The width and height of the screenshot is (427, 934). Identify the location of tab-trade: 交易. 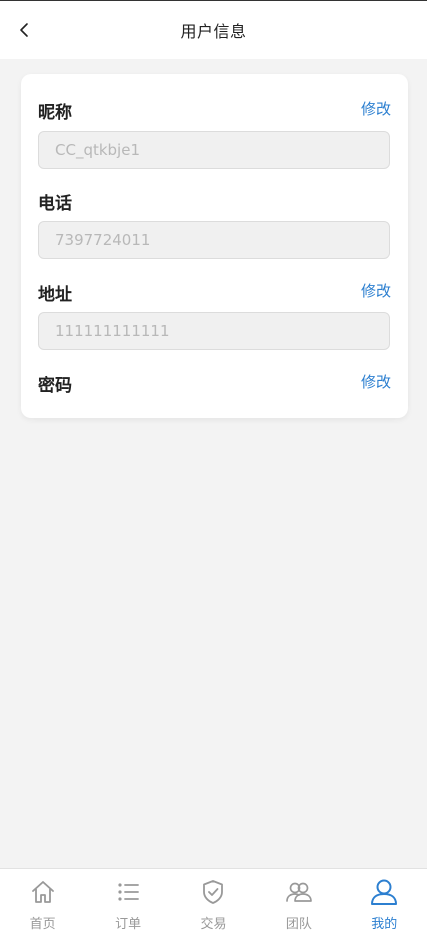
(213, 901).